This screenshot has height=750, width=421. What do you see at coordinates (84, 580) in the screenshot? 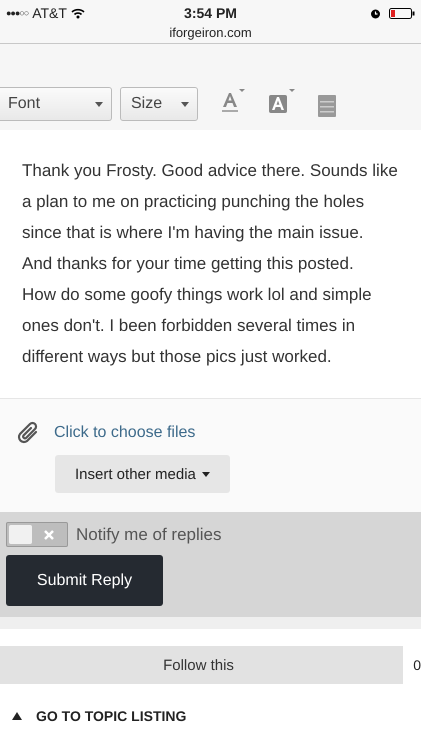
I see `submit-reply-button: Submit Reply` at bounding box center [84, 580].